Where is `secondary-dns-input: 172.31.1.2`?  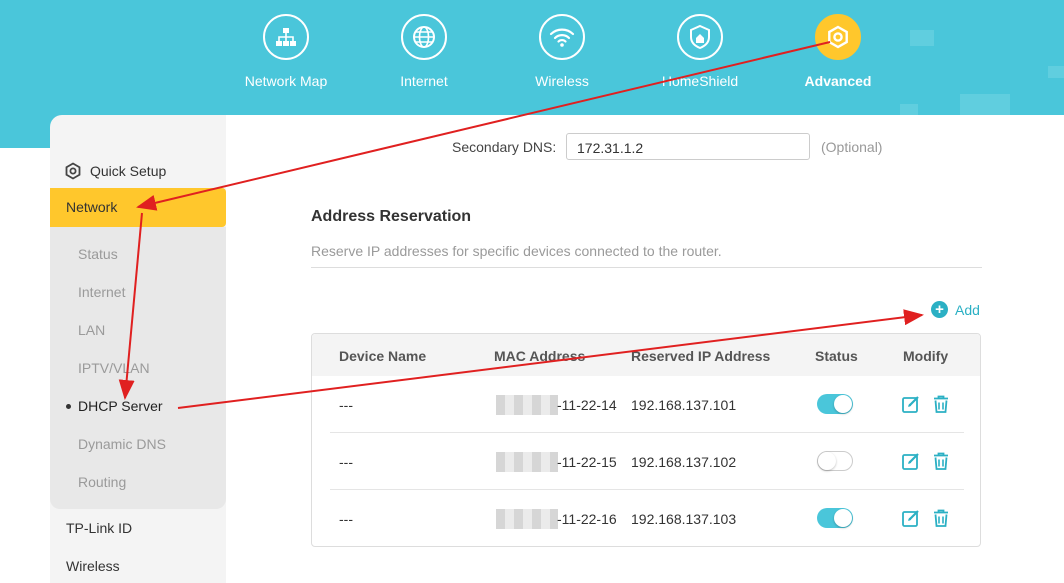 secondary-dns-input: 172.31.1.2 is located at coordinates (688, 146).